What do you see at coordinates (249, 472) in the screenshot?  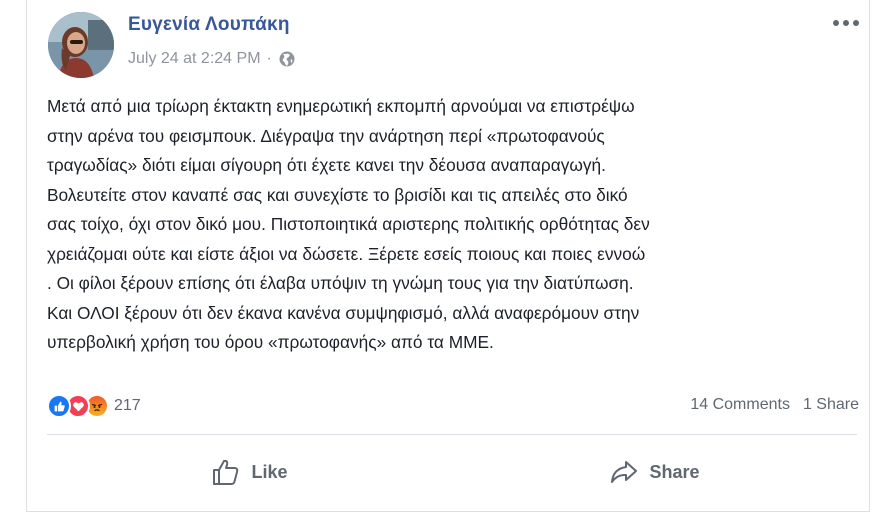 I see `like-button: Like` at bounding box center [249, 472].